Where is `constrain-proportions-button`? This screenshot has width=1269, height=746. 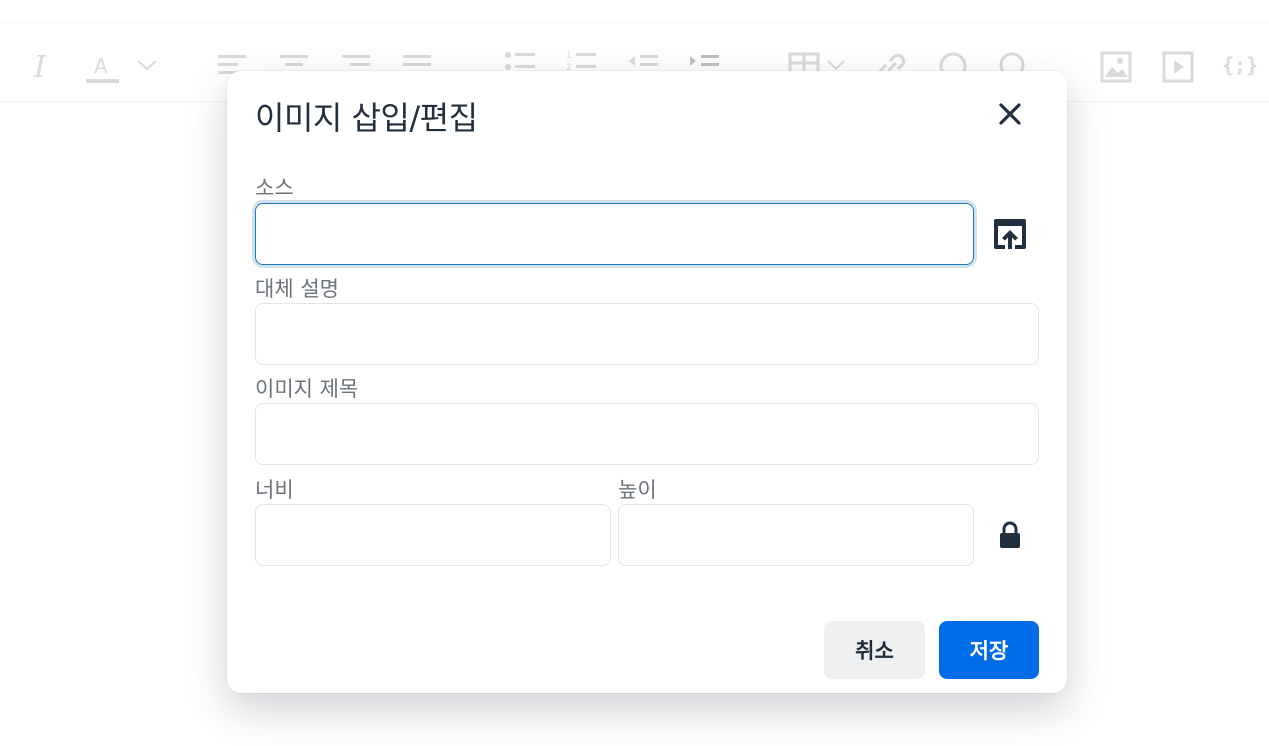 constrain-proportions-button is located at coordinates (1010, 535).